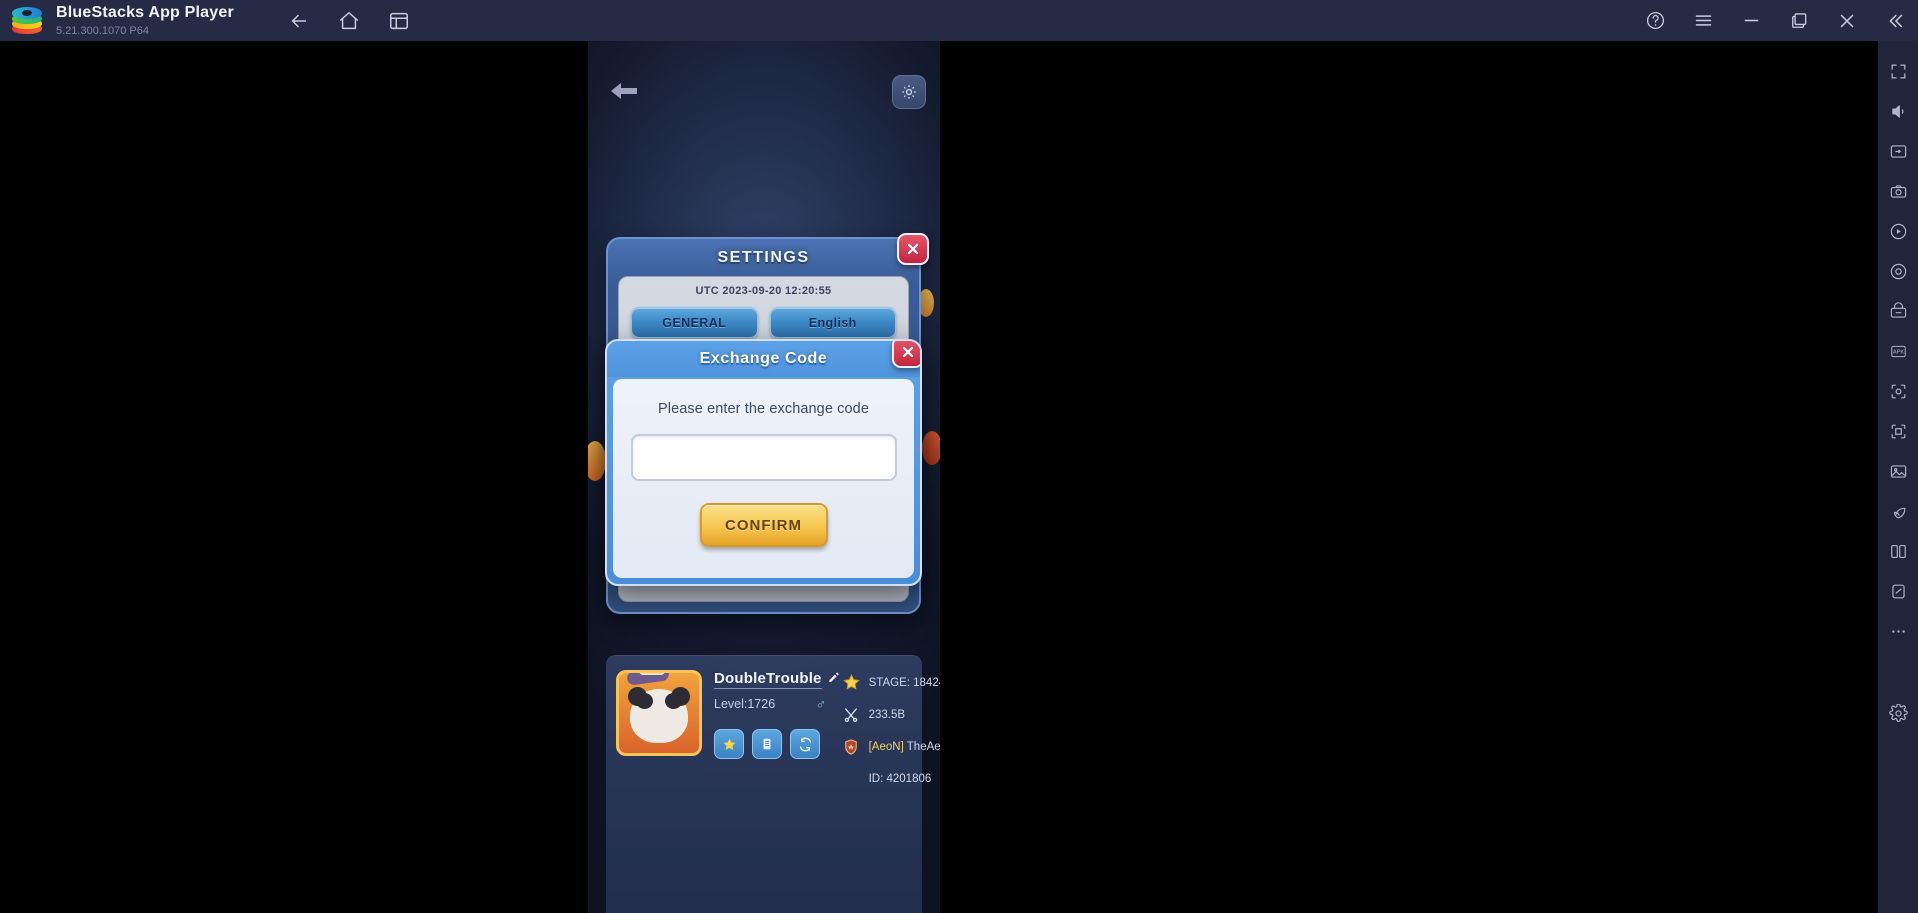 Image resolution: width=1918 pixels, height=913 pixels. Describe the element at coordinates (763, 257) in the screenshot. I see `settings-title: SETTINGS` at that location.